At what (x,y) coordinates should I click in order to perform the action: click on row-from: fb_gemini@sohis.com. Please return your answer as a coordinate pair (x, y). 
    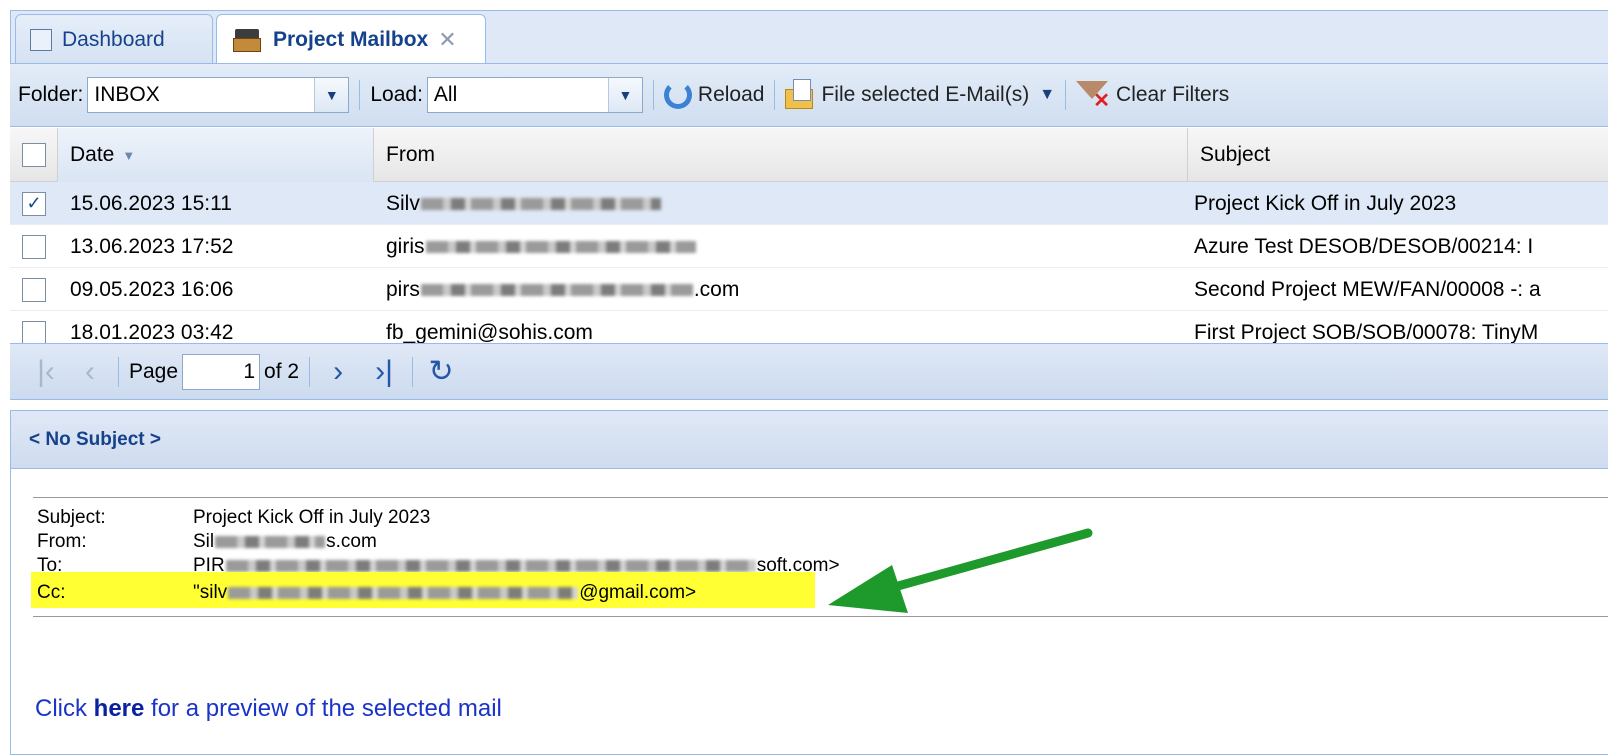
    Looking at the image, I should click on (489, 332).